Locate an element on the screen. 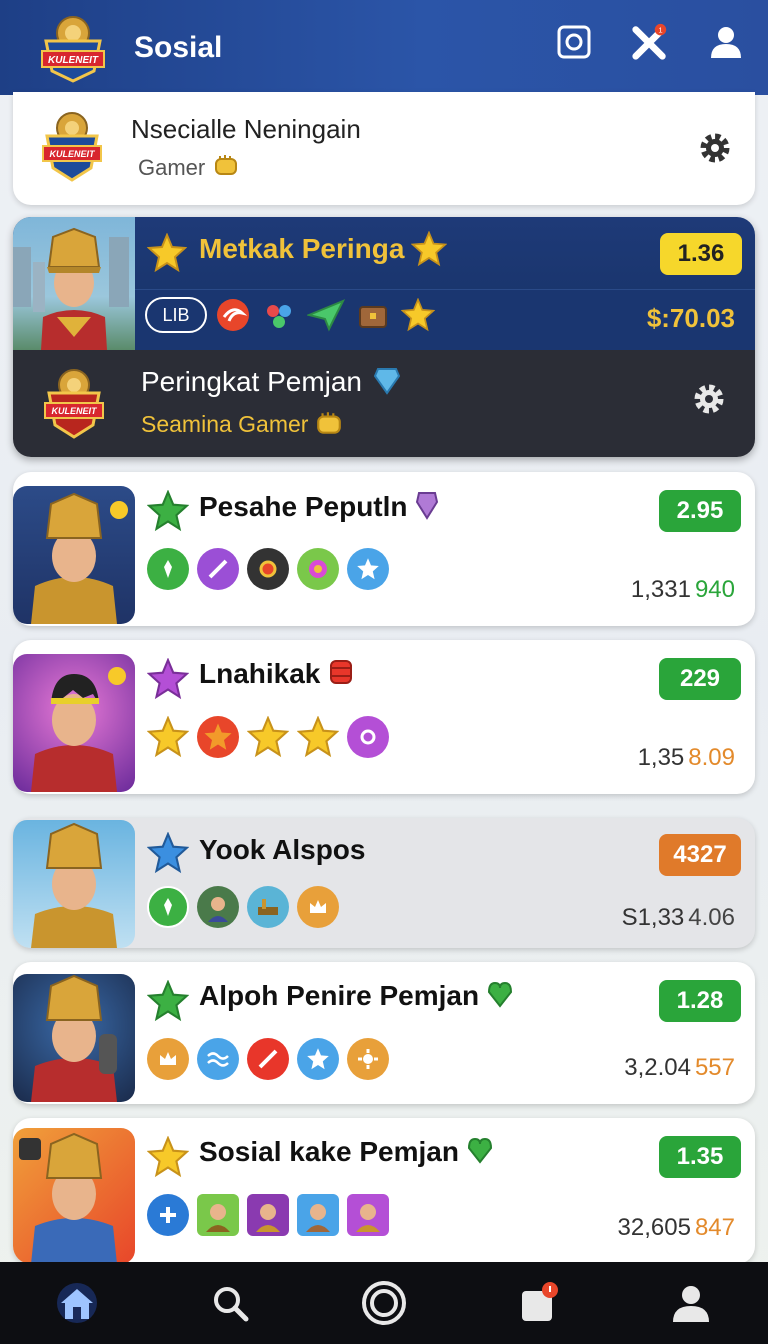  player-name: Yook Alspos is located at coordinates (282, 849).